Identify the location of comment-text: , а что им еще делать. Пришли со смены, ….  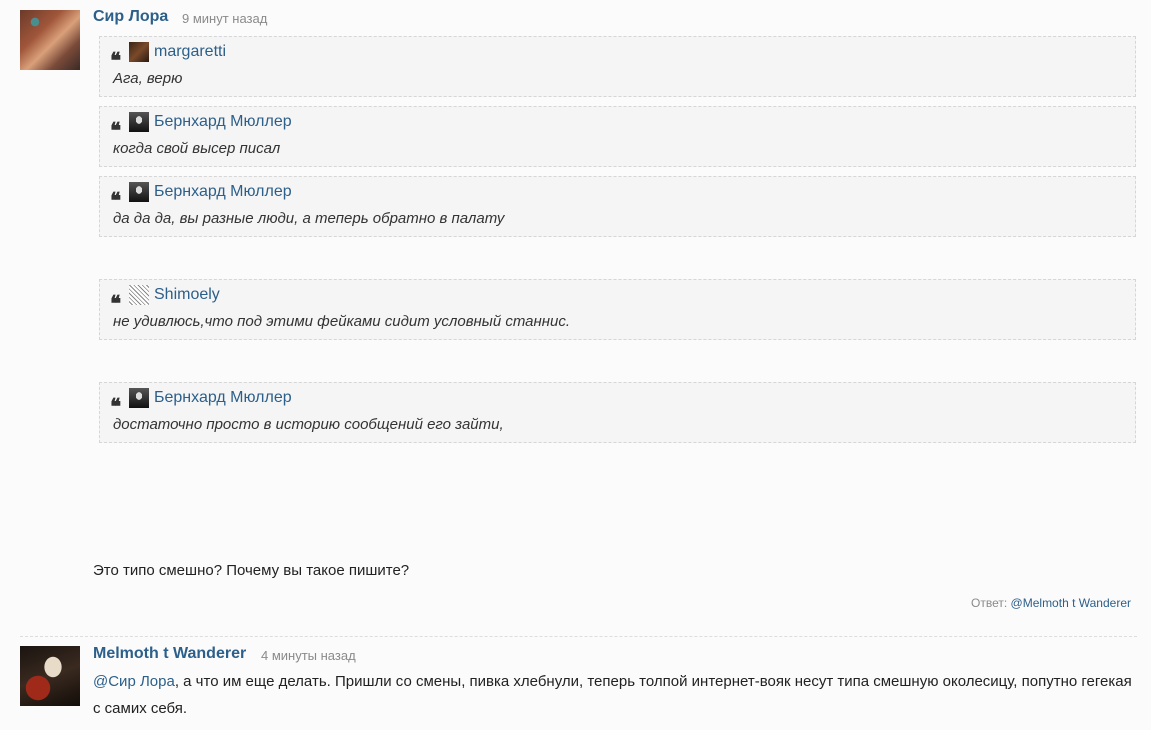
(612, 695).